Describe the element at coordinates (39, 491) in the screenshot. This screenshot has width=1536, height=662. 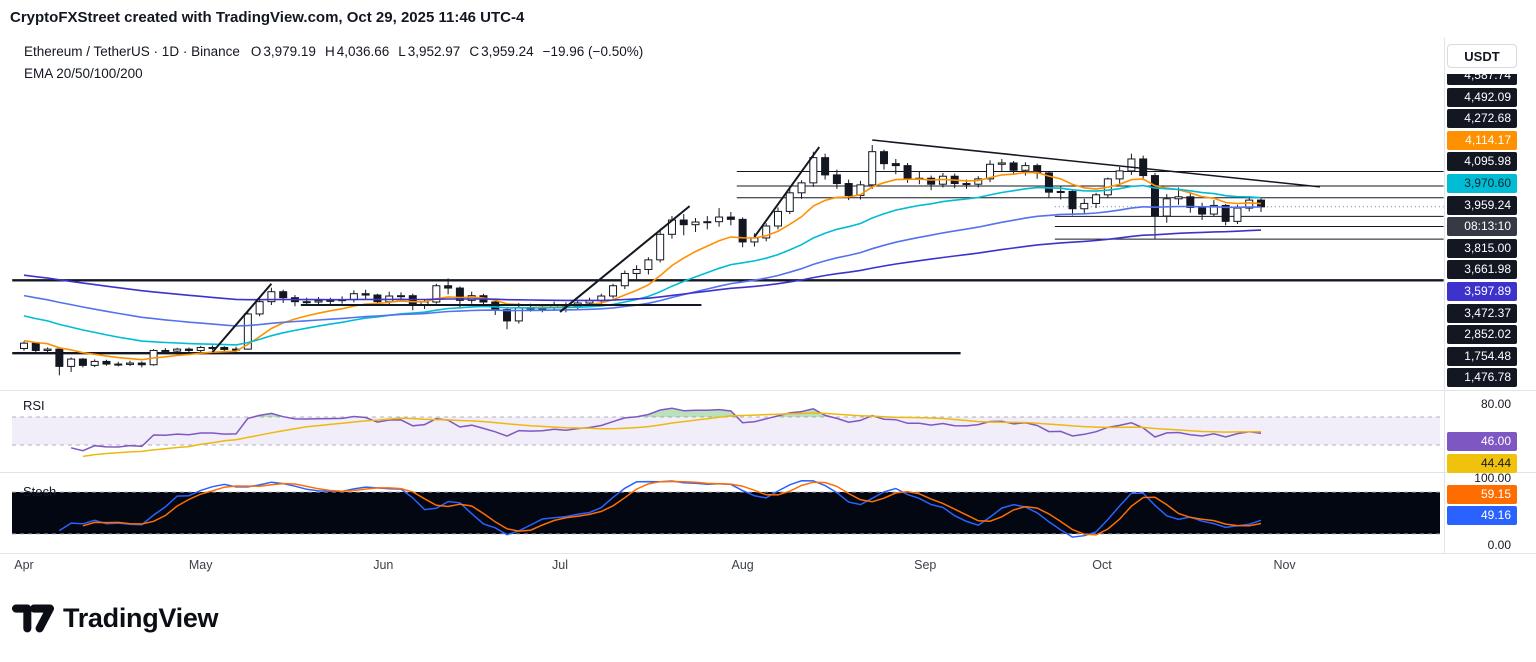
I see `stoch-pane-title: Stoch` at that location.